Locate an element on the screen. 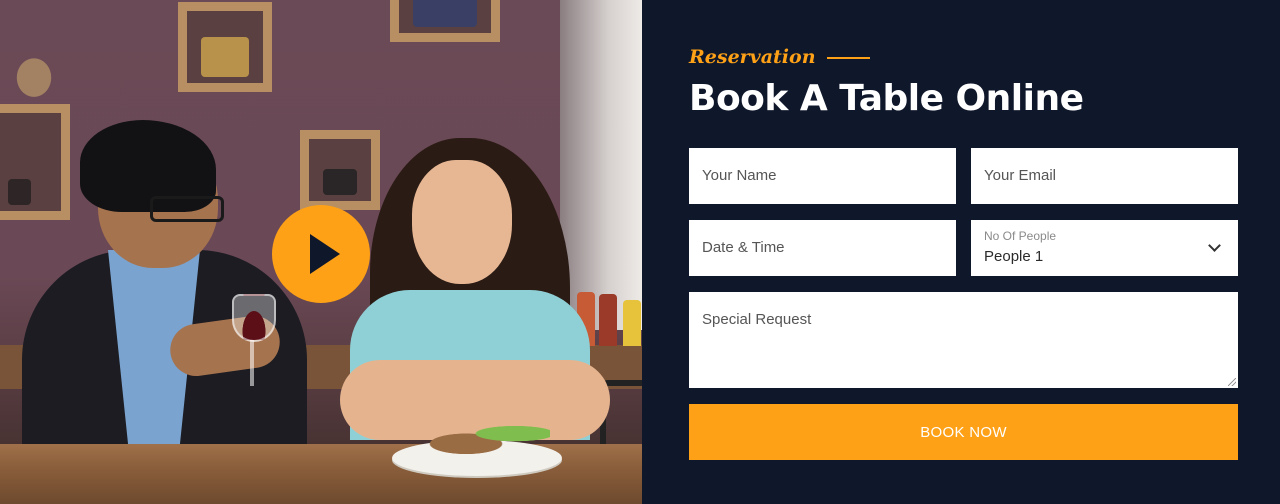 The width and height of the screenshot is (1280, 504). people-value: People 1 is located at coordinates (1014, 256).